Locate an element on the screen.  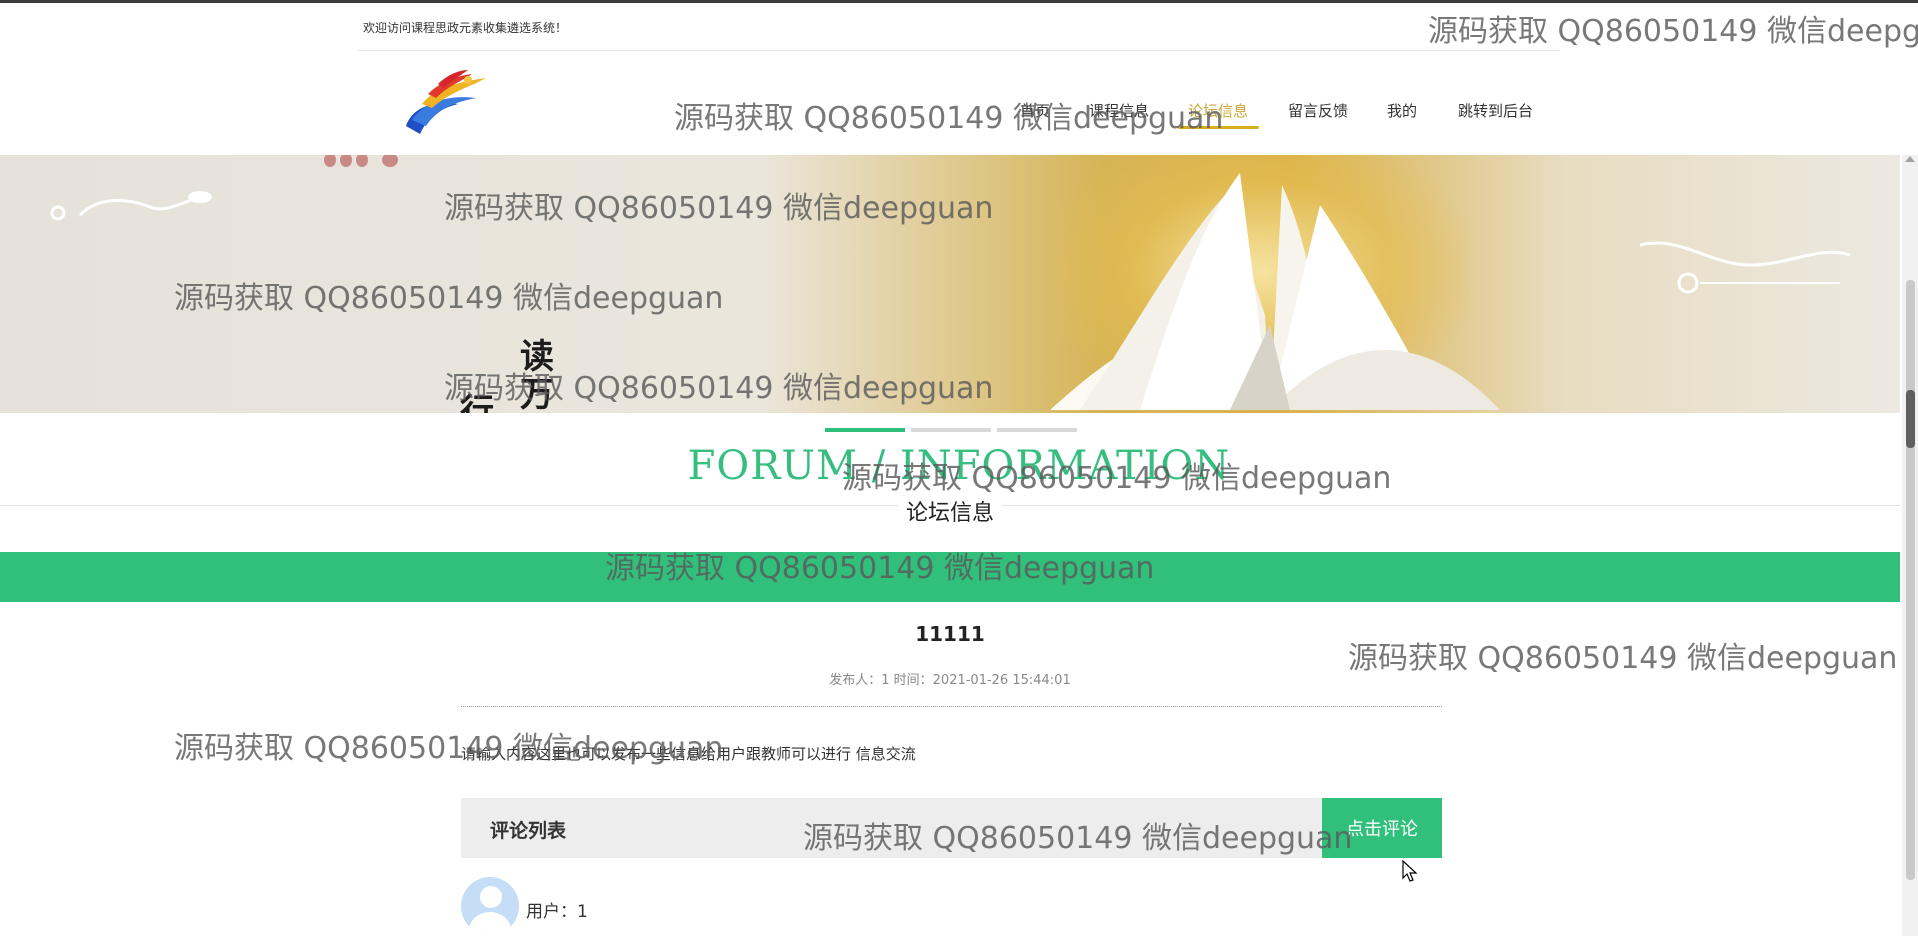
post-title: 11111 is located at coordinates (950, 634).